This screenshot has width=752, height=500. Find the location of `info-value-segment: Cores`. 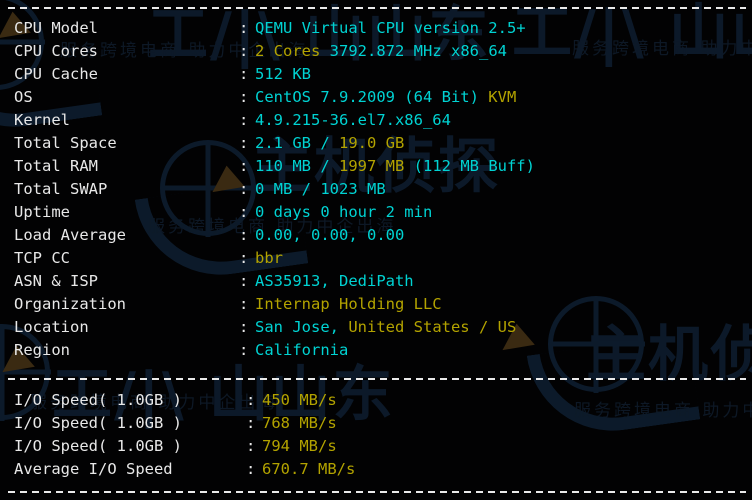

info-value-segment: Cores is located at coordinates (292, 51).